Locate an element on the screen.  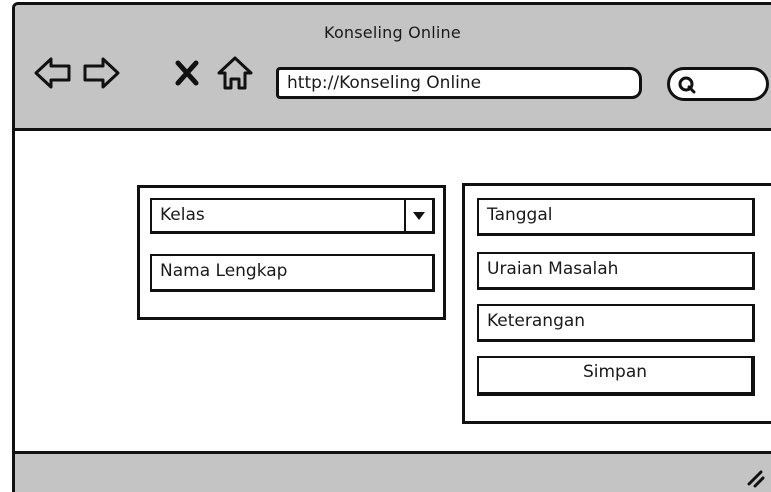
forward-arrow-icon is located at coordinates (101, 73).